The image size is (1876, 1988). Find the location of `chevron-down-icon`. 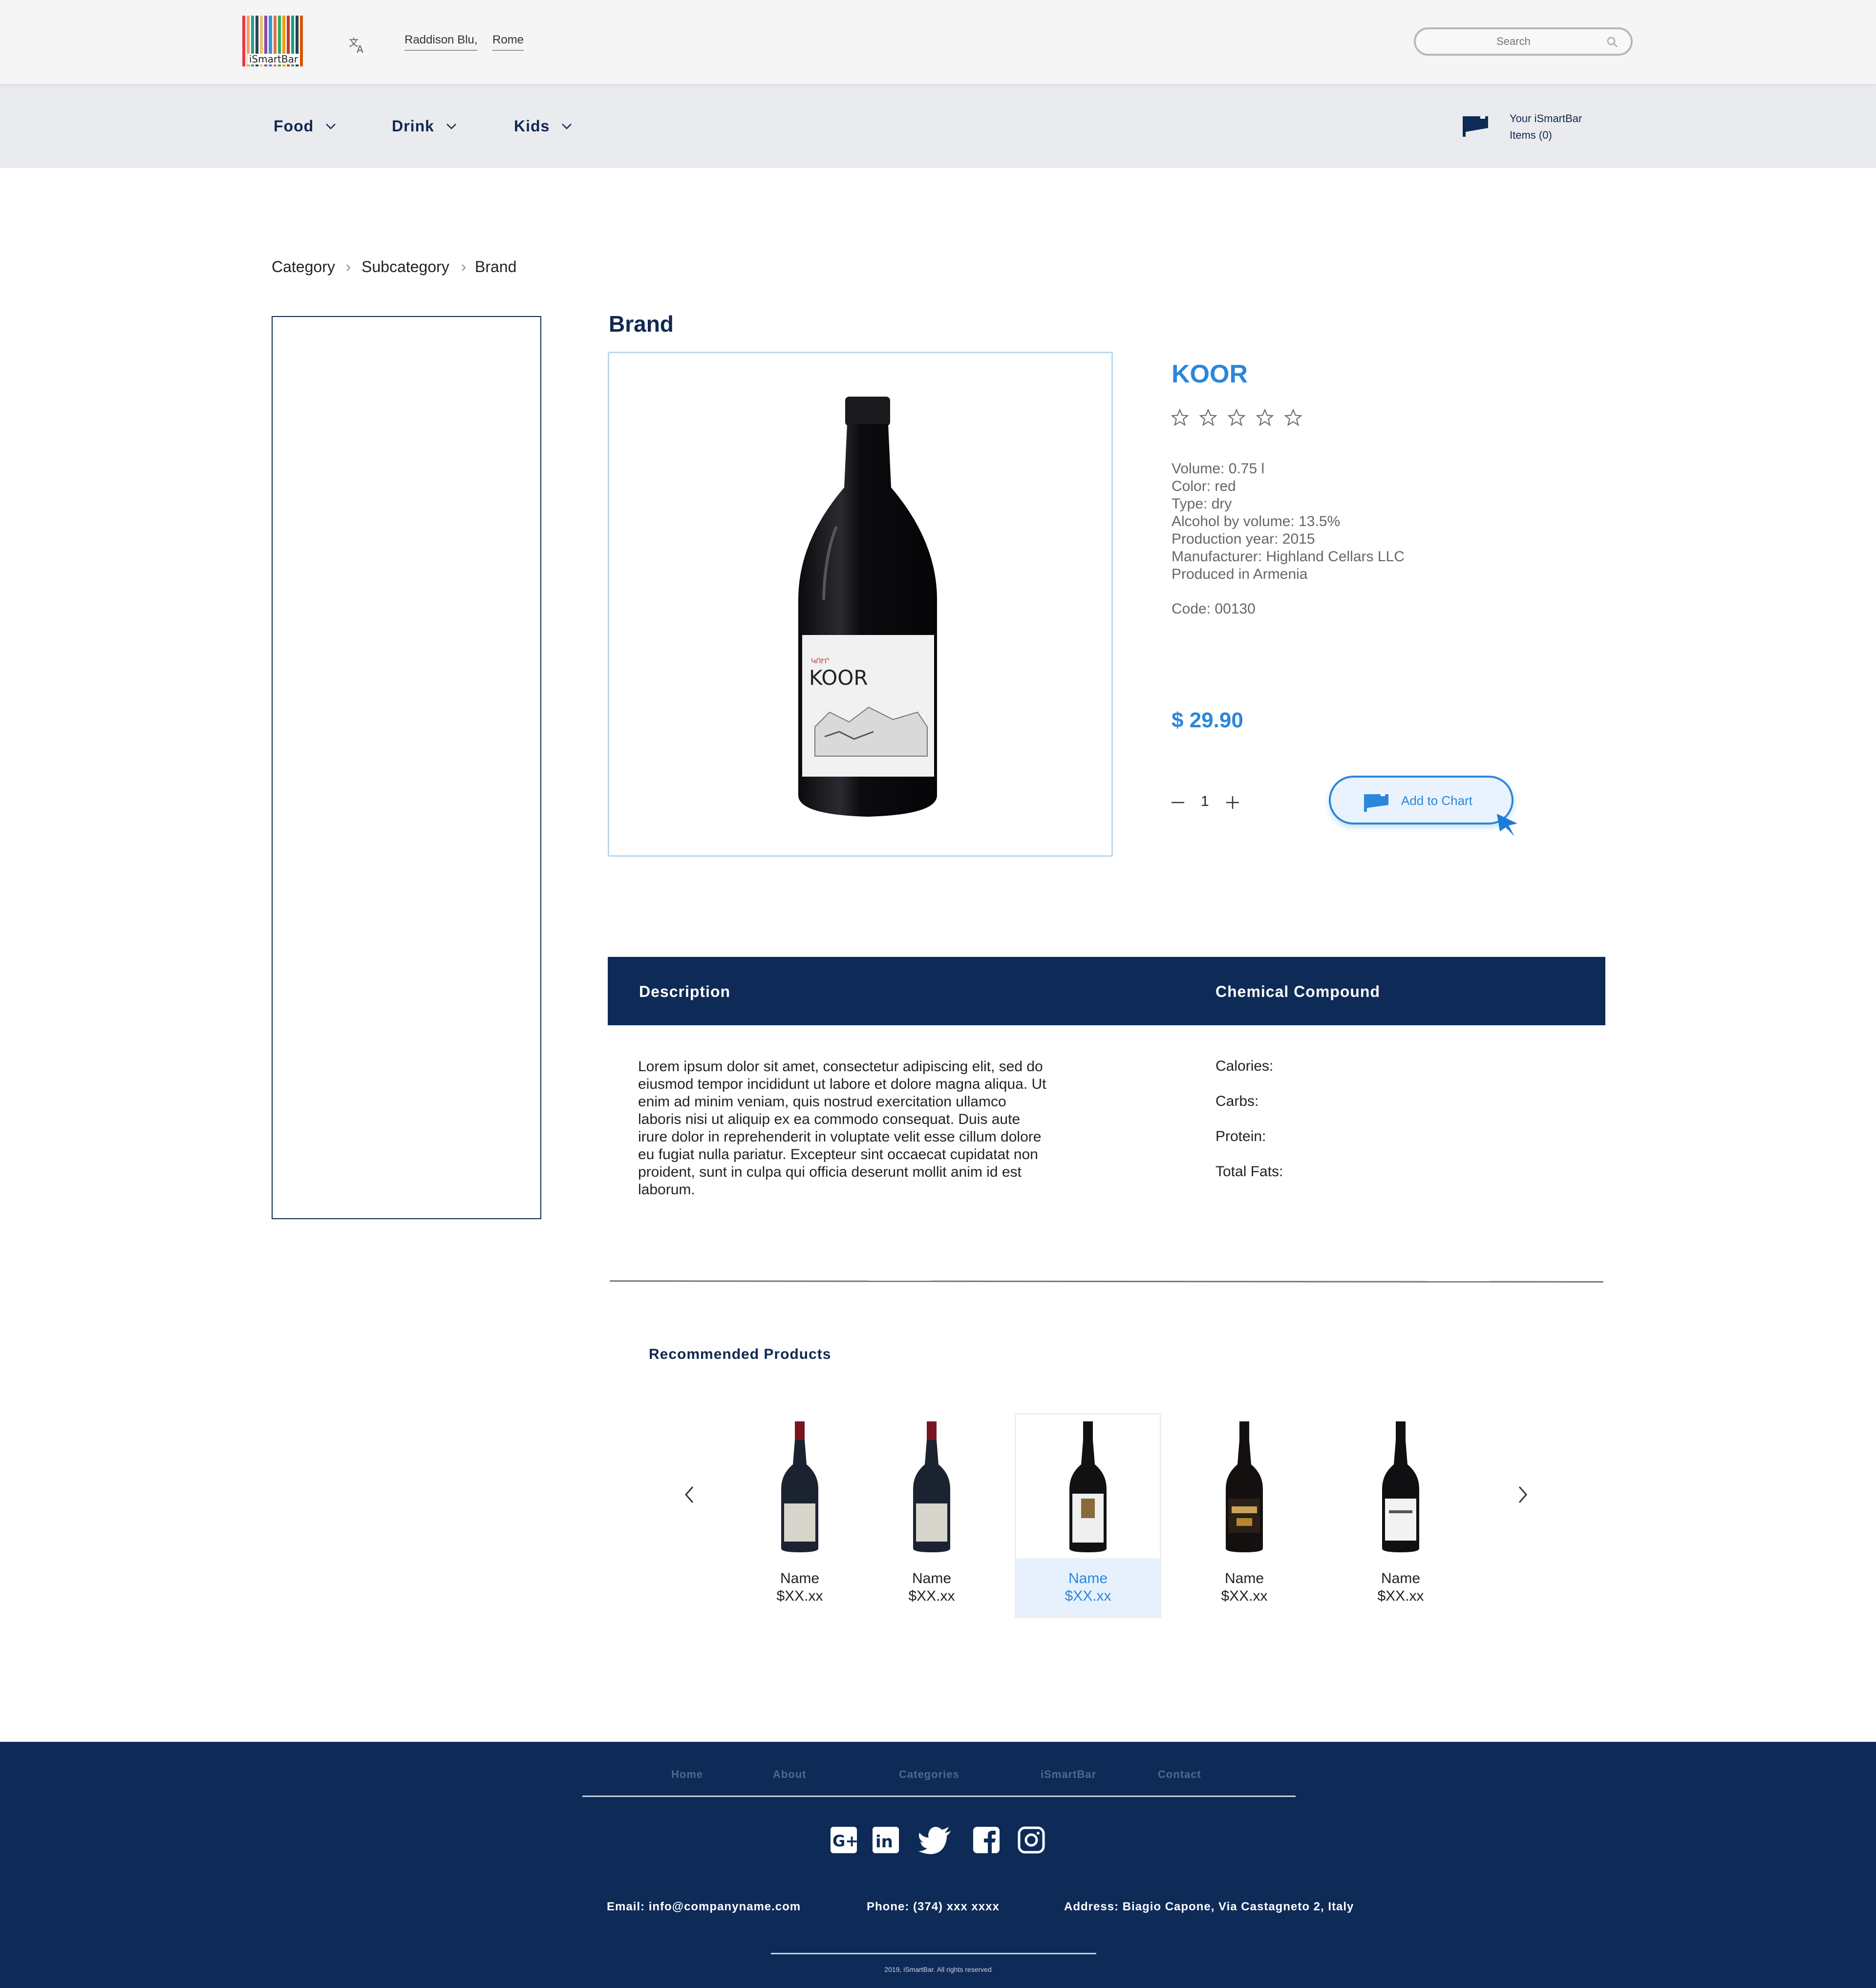

chevron-down-icon is located at coordinates (451, 126).